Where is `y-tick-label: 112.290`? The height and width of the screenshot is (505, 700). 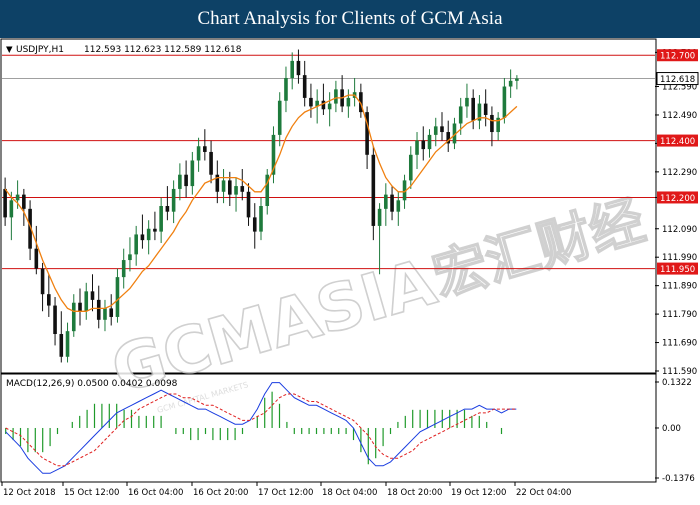
y-tick-label: 112.290 is located at coordinates (679, 173).